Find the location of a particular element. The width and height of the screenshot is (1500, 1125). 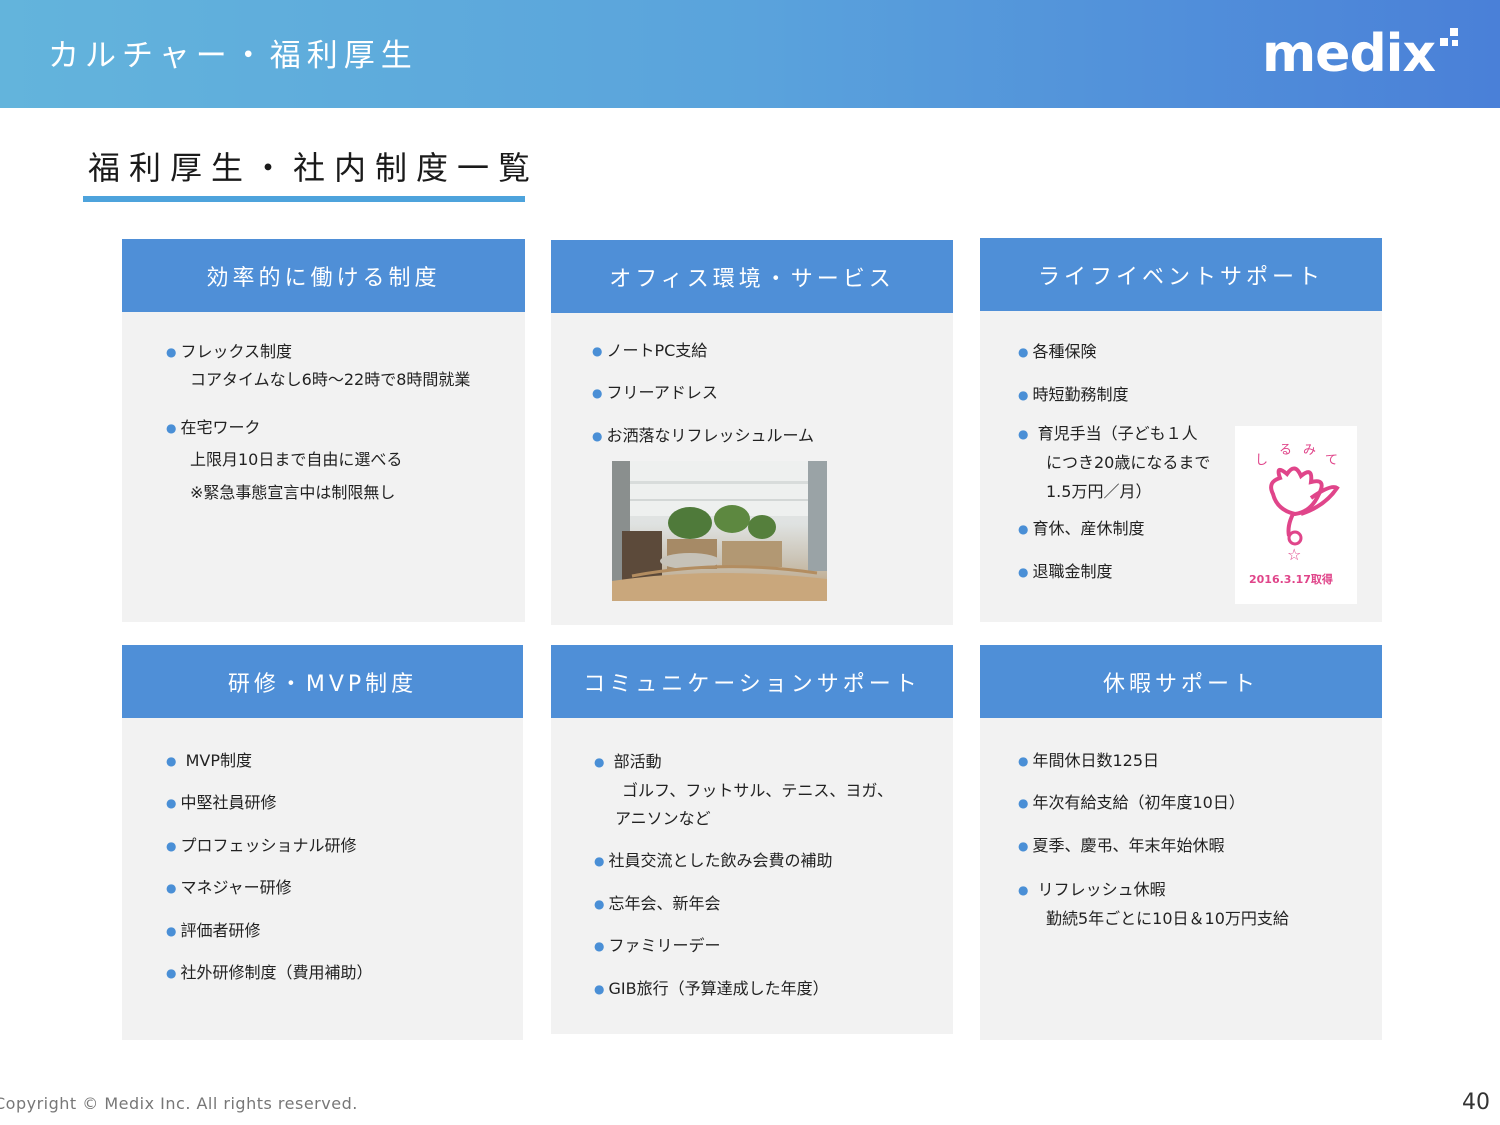

list-item: ● ノートPC支給 is located at coordinates (650, 350).